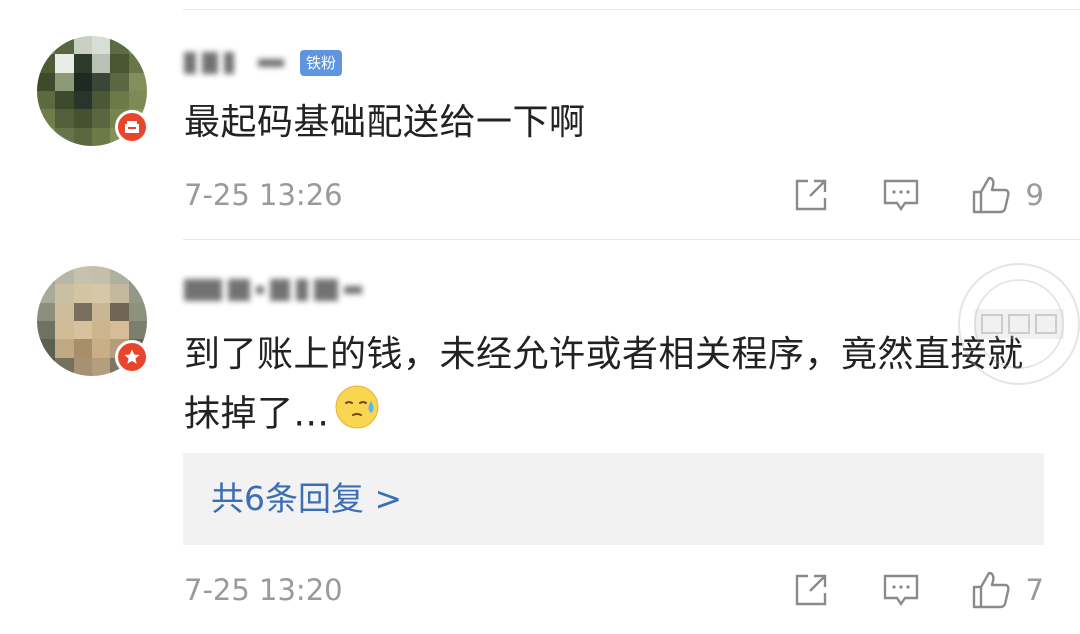  I want to click on comment-timestamp: 7-25 13:26, so click(263, 195).